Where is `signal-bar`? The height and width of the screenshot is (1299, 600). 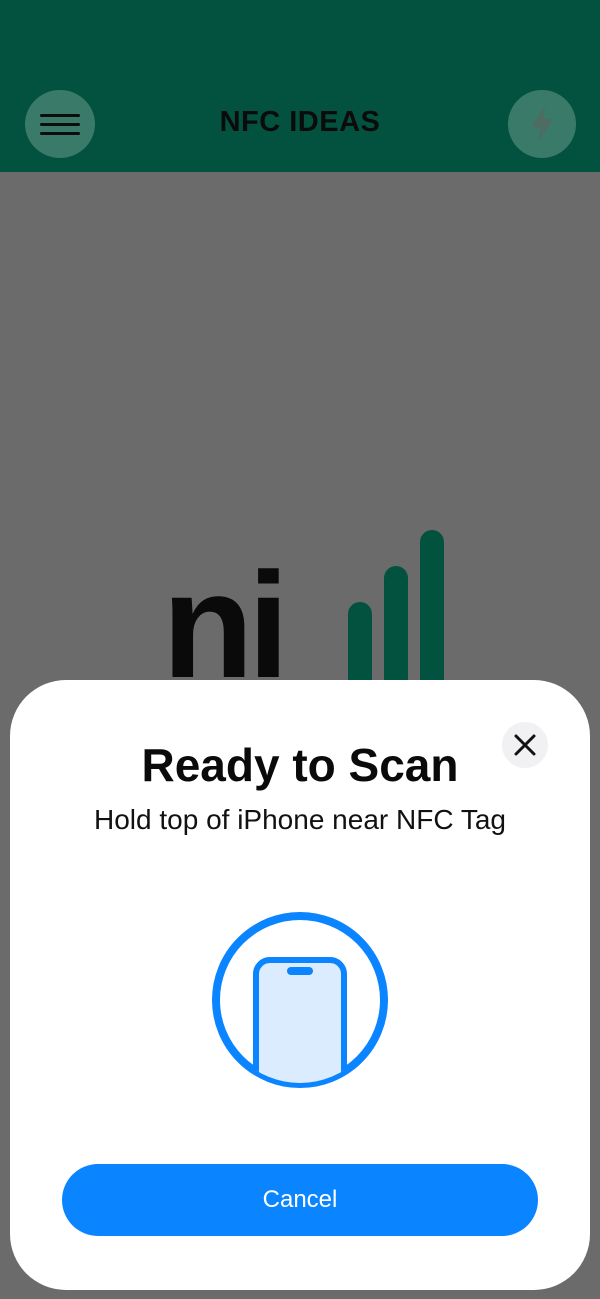
signal-bar is located at coordinates (432, 616).